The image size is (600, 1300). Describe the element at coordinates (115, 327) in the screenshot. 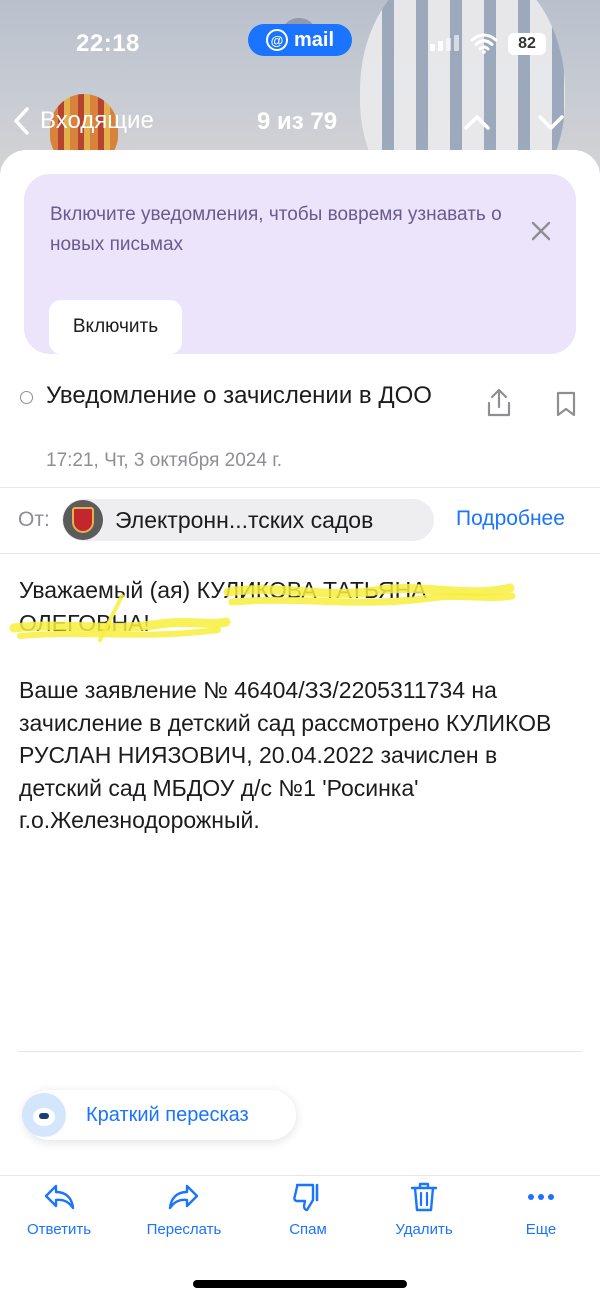

I see `enable-notifications-button: Включить` at that location.